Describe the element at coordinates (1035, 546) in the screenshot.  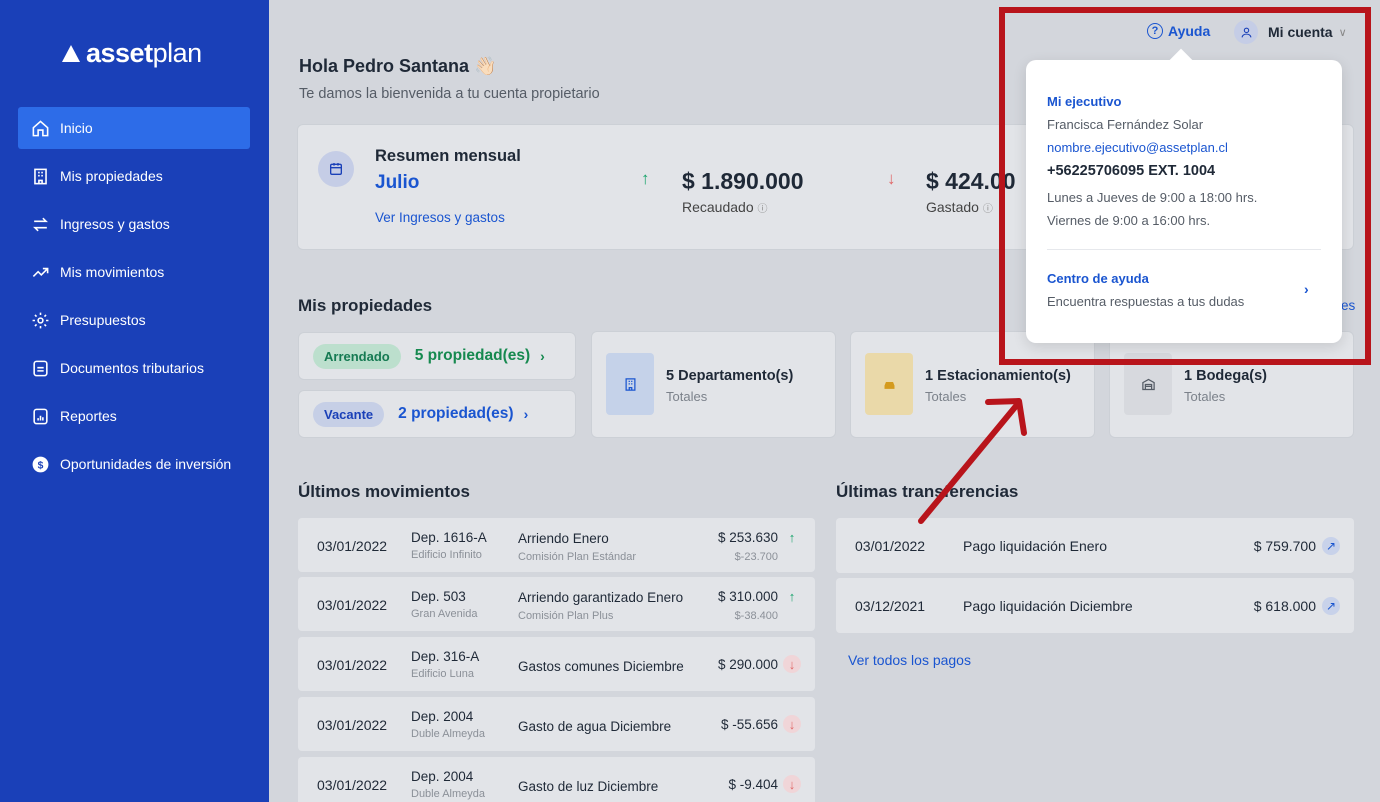
I see `transfer-description: Pago liquidación Enero` at that location.